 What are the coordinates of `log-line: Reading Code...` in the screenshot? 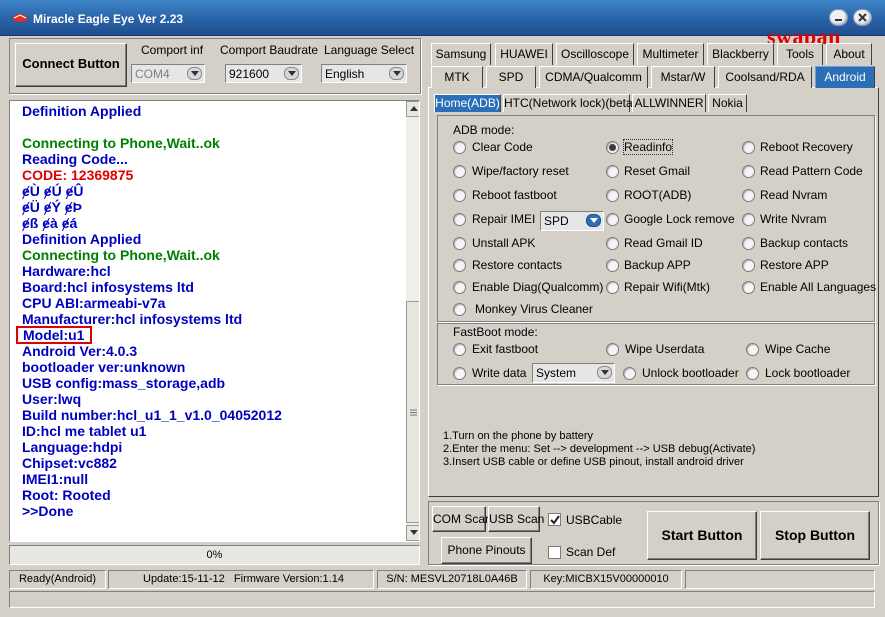 It's located at (75, 159).